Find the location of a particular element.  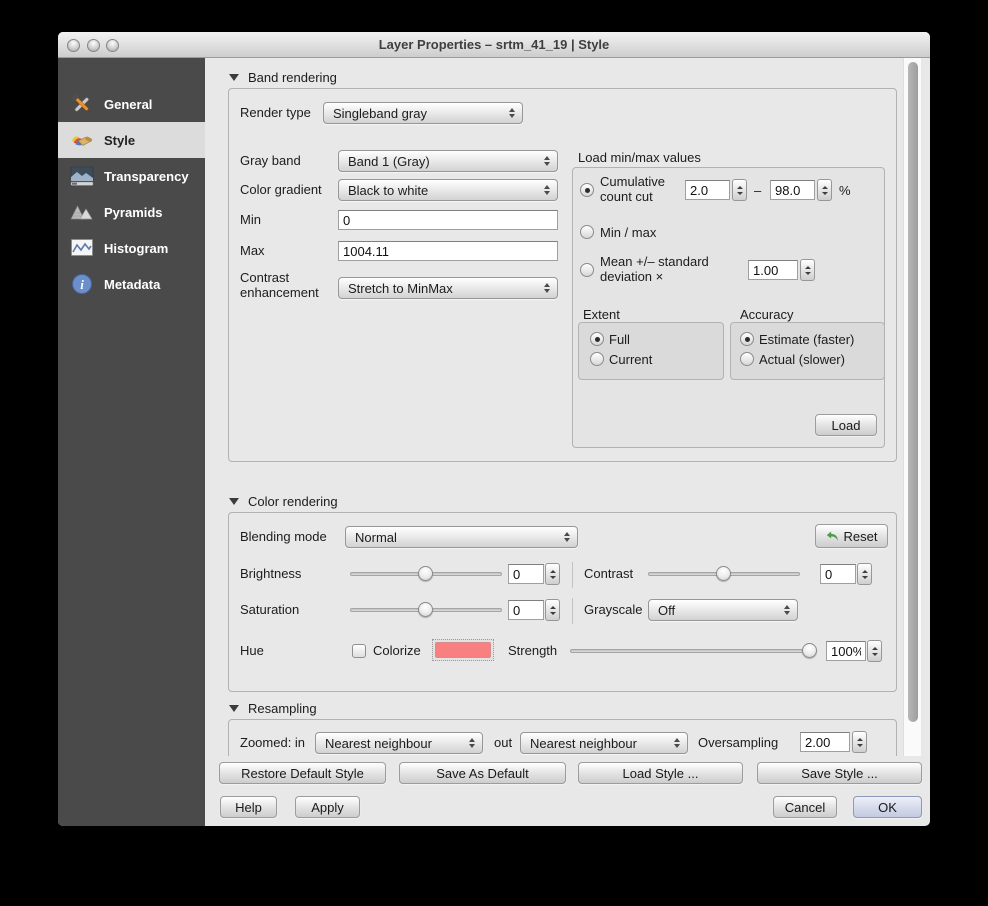

sidebar-item-label: Transparency is located at coordinates (146, 176).